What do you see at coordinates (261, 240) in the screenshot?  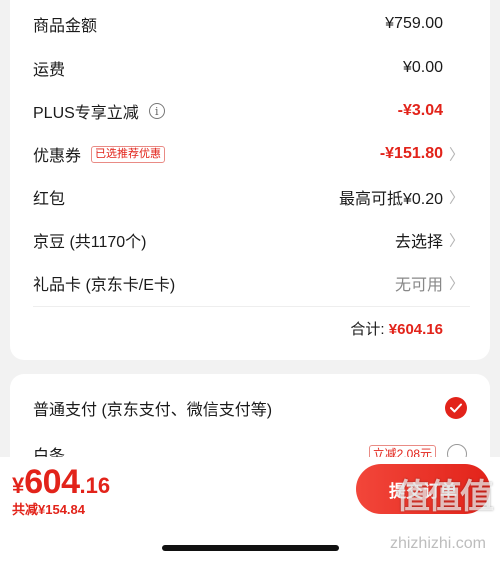 I see `summary-row-jingdou: 京豆 (共1170个) 去选择 〉` at bounding box center [261, 240].